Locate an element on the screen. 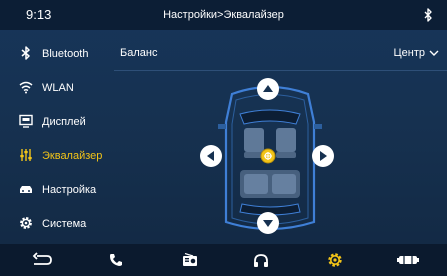  sidebar-item-system: Система is located at coordinates (53, 224).